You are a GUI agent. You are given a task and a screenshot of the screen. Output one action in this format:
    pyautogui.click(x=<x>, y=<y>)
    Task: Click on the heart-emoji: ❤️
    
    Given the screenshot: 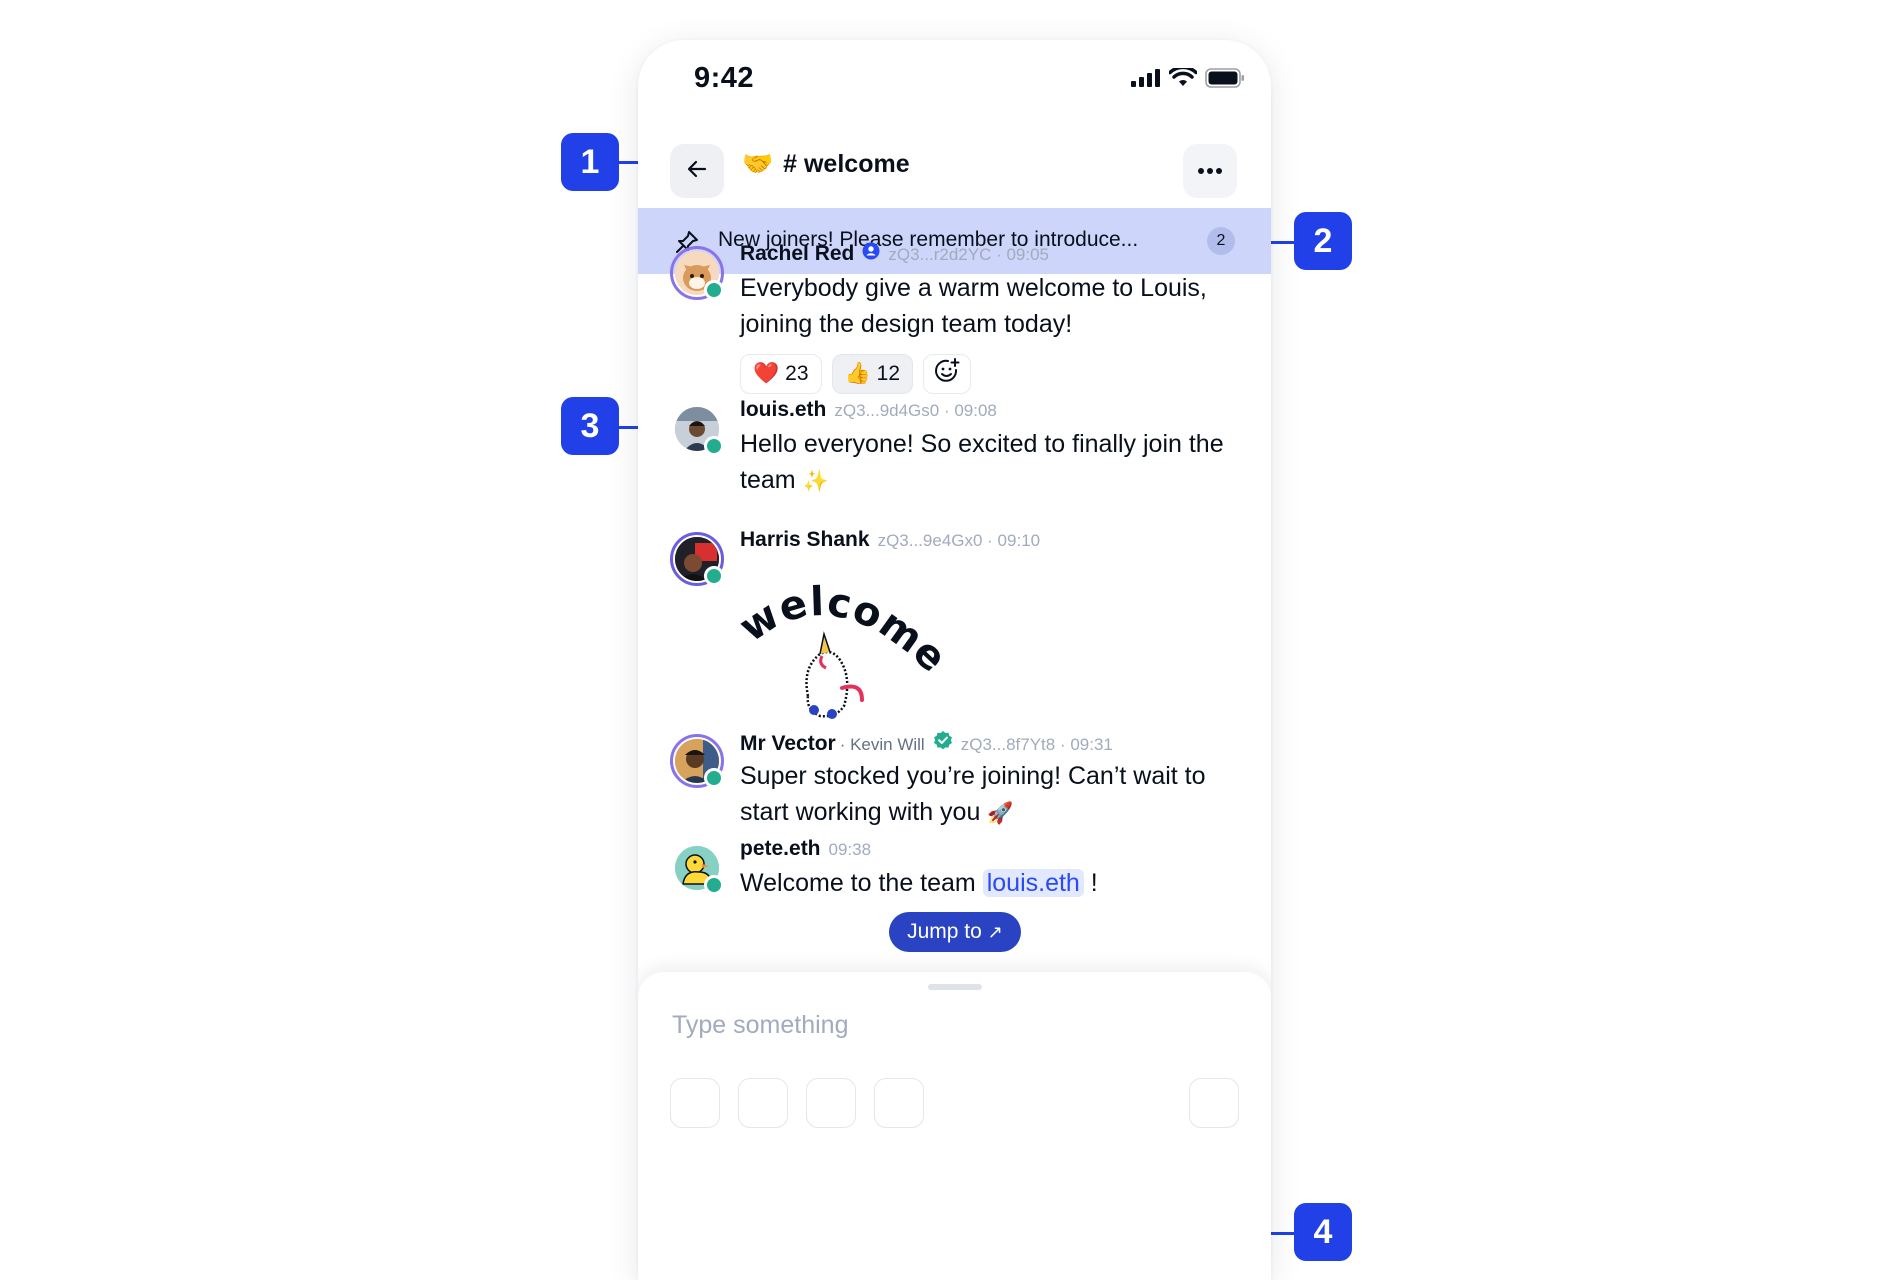 What is the action you would take?
    pyautogui.click(x=766, y=373)
    